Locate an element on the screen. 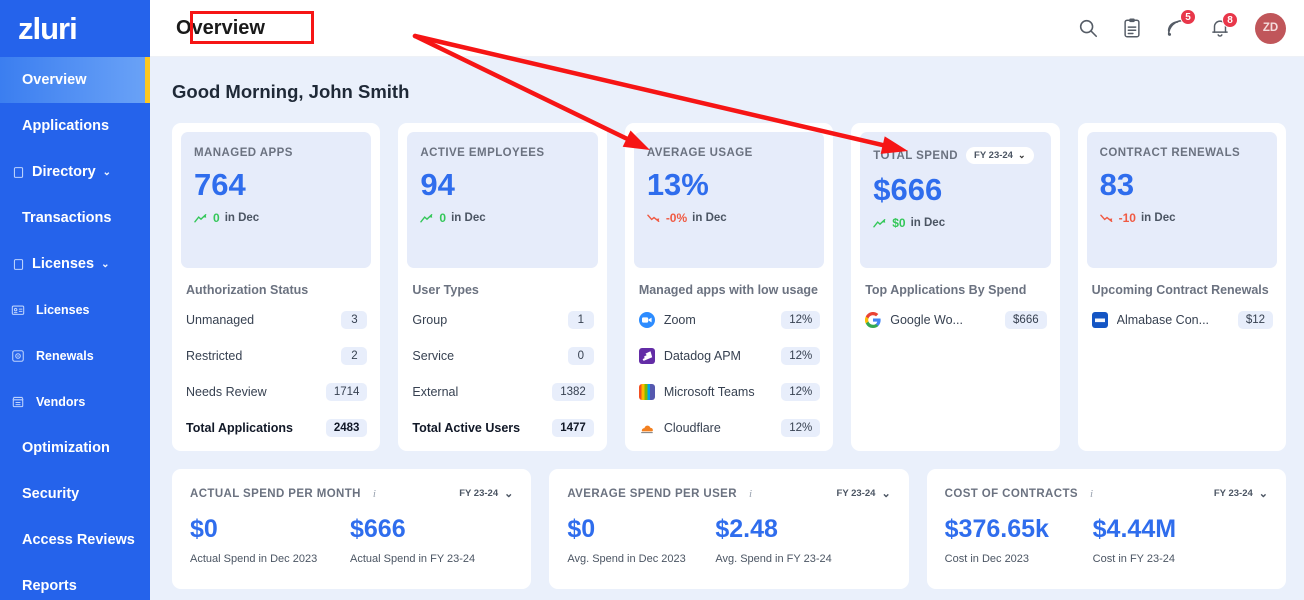  kpi-delta: -0% in Dec is located at coordinates (729, 218).